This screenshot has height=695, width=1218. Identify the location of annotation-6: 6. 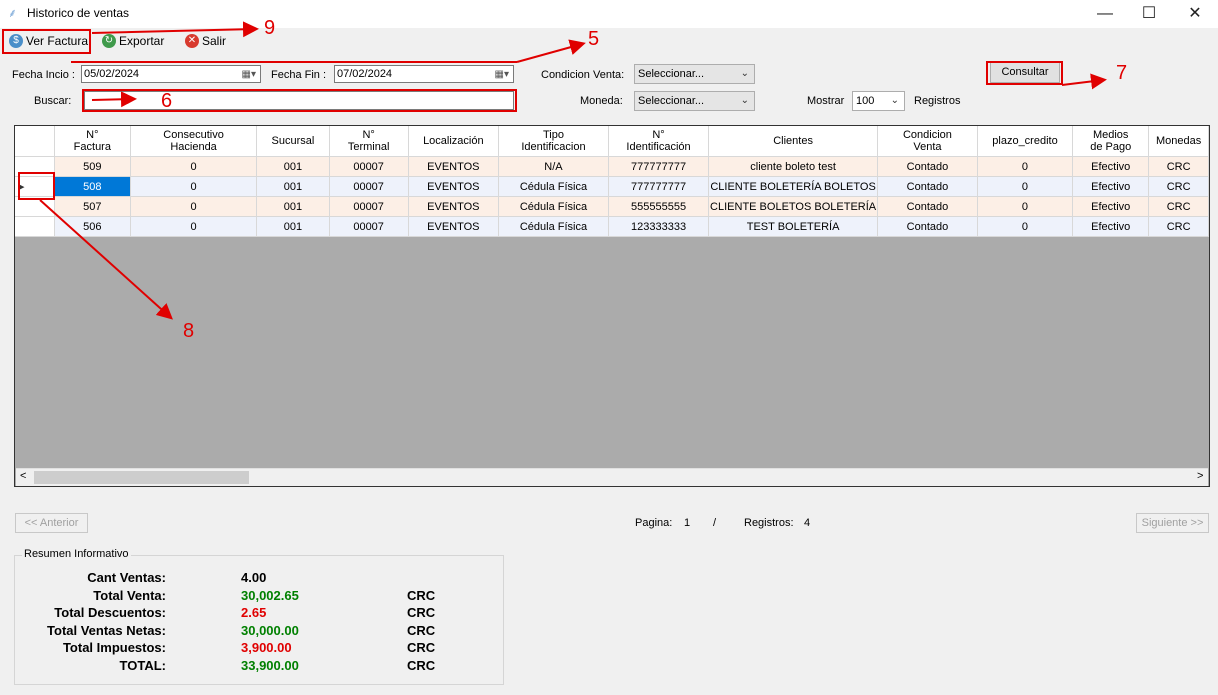
(167, 101).